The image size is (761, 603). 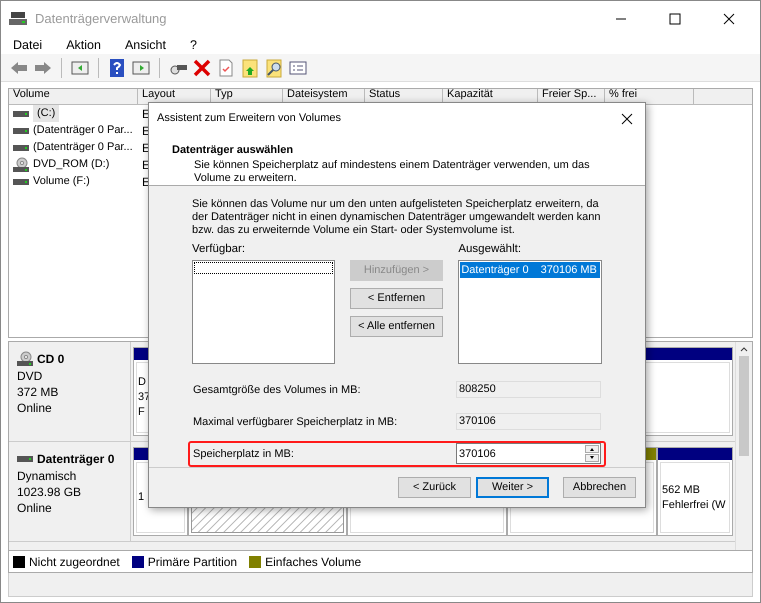 I want to click on close-icon, so click(x=627, y=118).